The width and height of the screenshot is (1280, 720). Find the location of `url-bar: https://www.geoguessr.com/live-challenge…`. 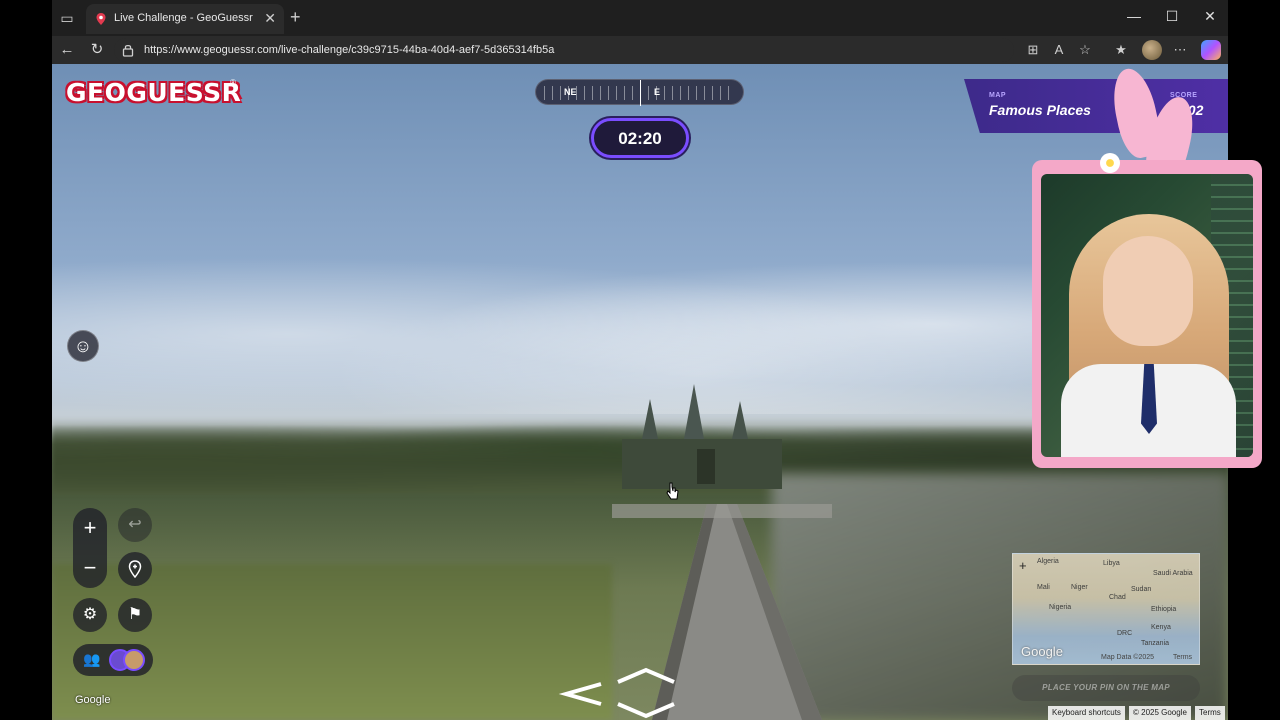

url-bar: https://www.geoguessr.com/live-challenge… is located at coordinates (564, 50).